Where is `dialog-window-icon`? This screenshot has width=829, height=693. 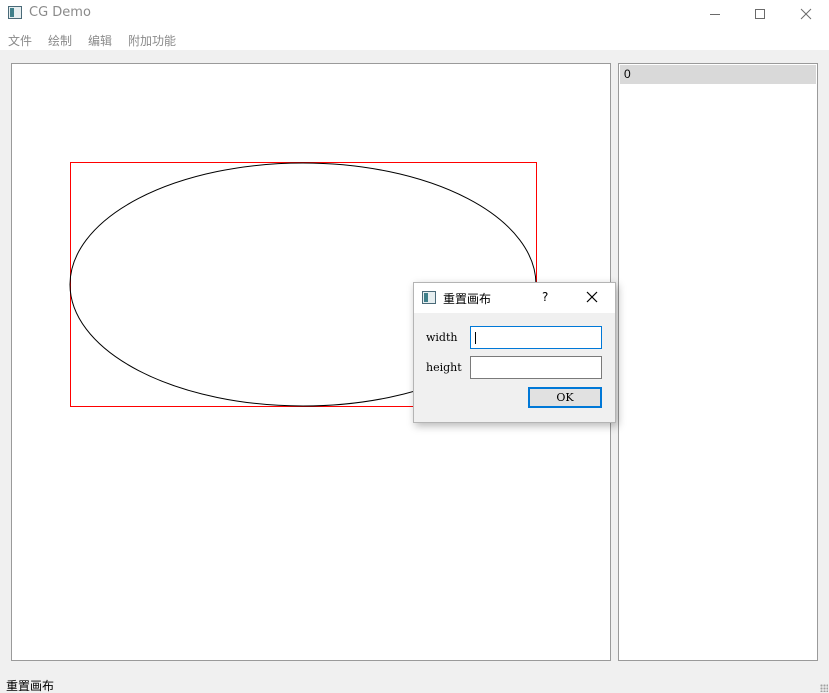 dialog-window-icon is located at coordinates (429, 297).